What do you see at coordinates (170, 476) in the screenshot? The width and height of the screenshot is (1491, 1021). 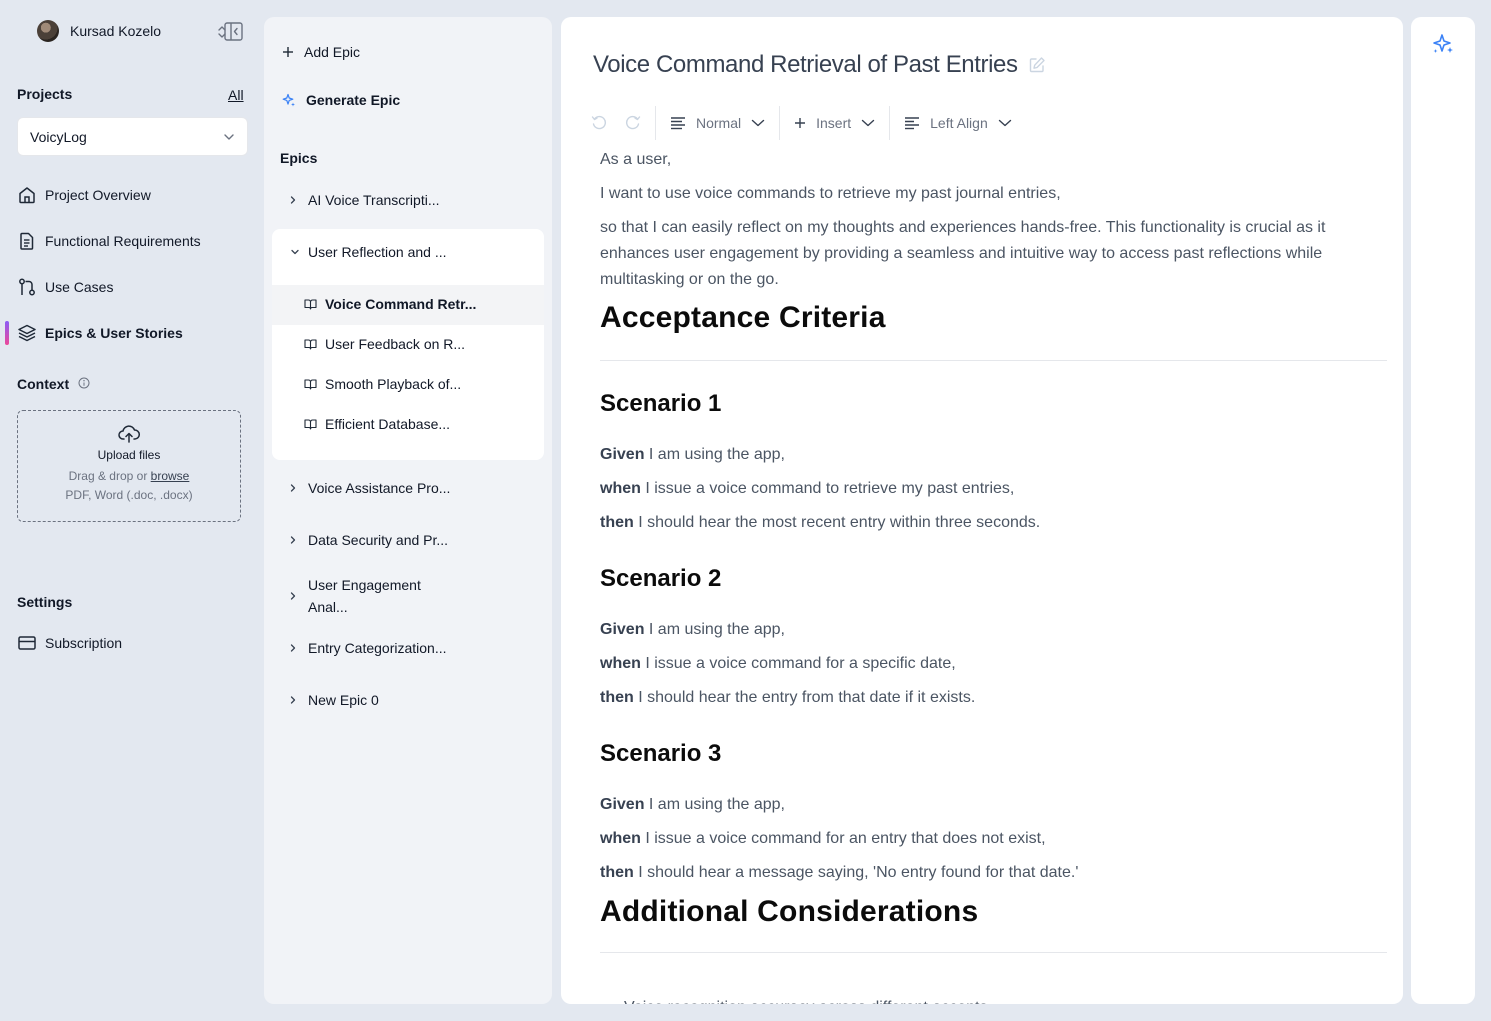 I see `browse-link: browse` at bounding box center [170, 476].